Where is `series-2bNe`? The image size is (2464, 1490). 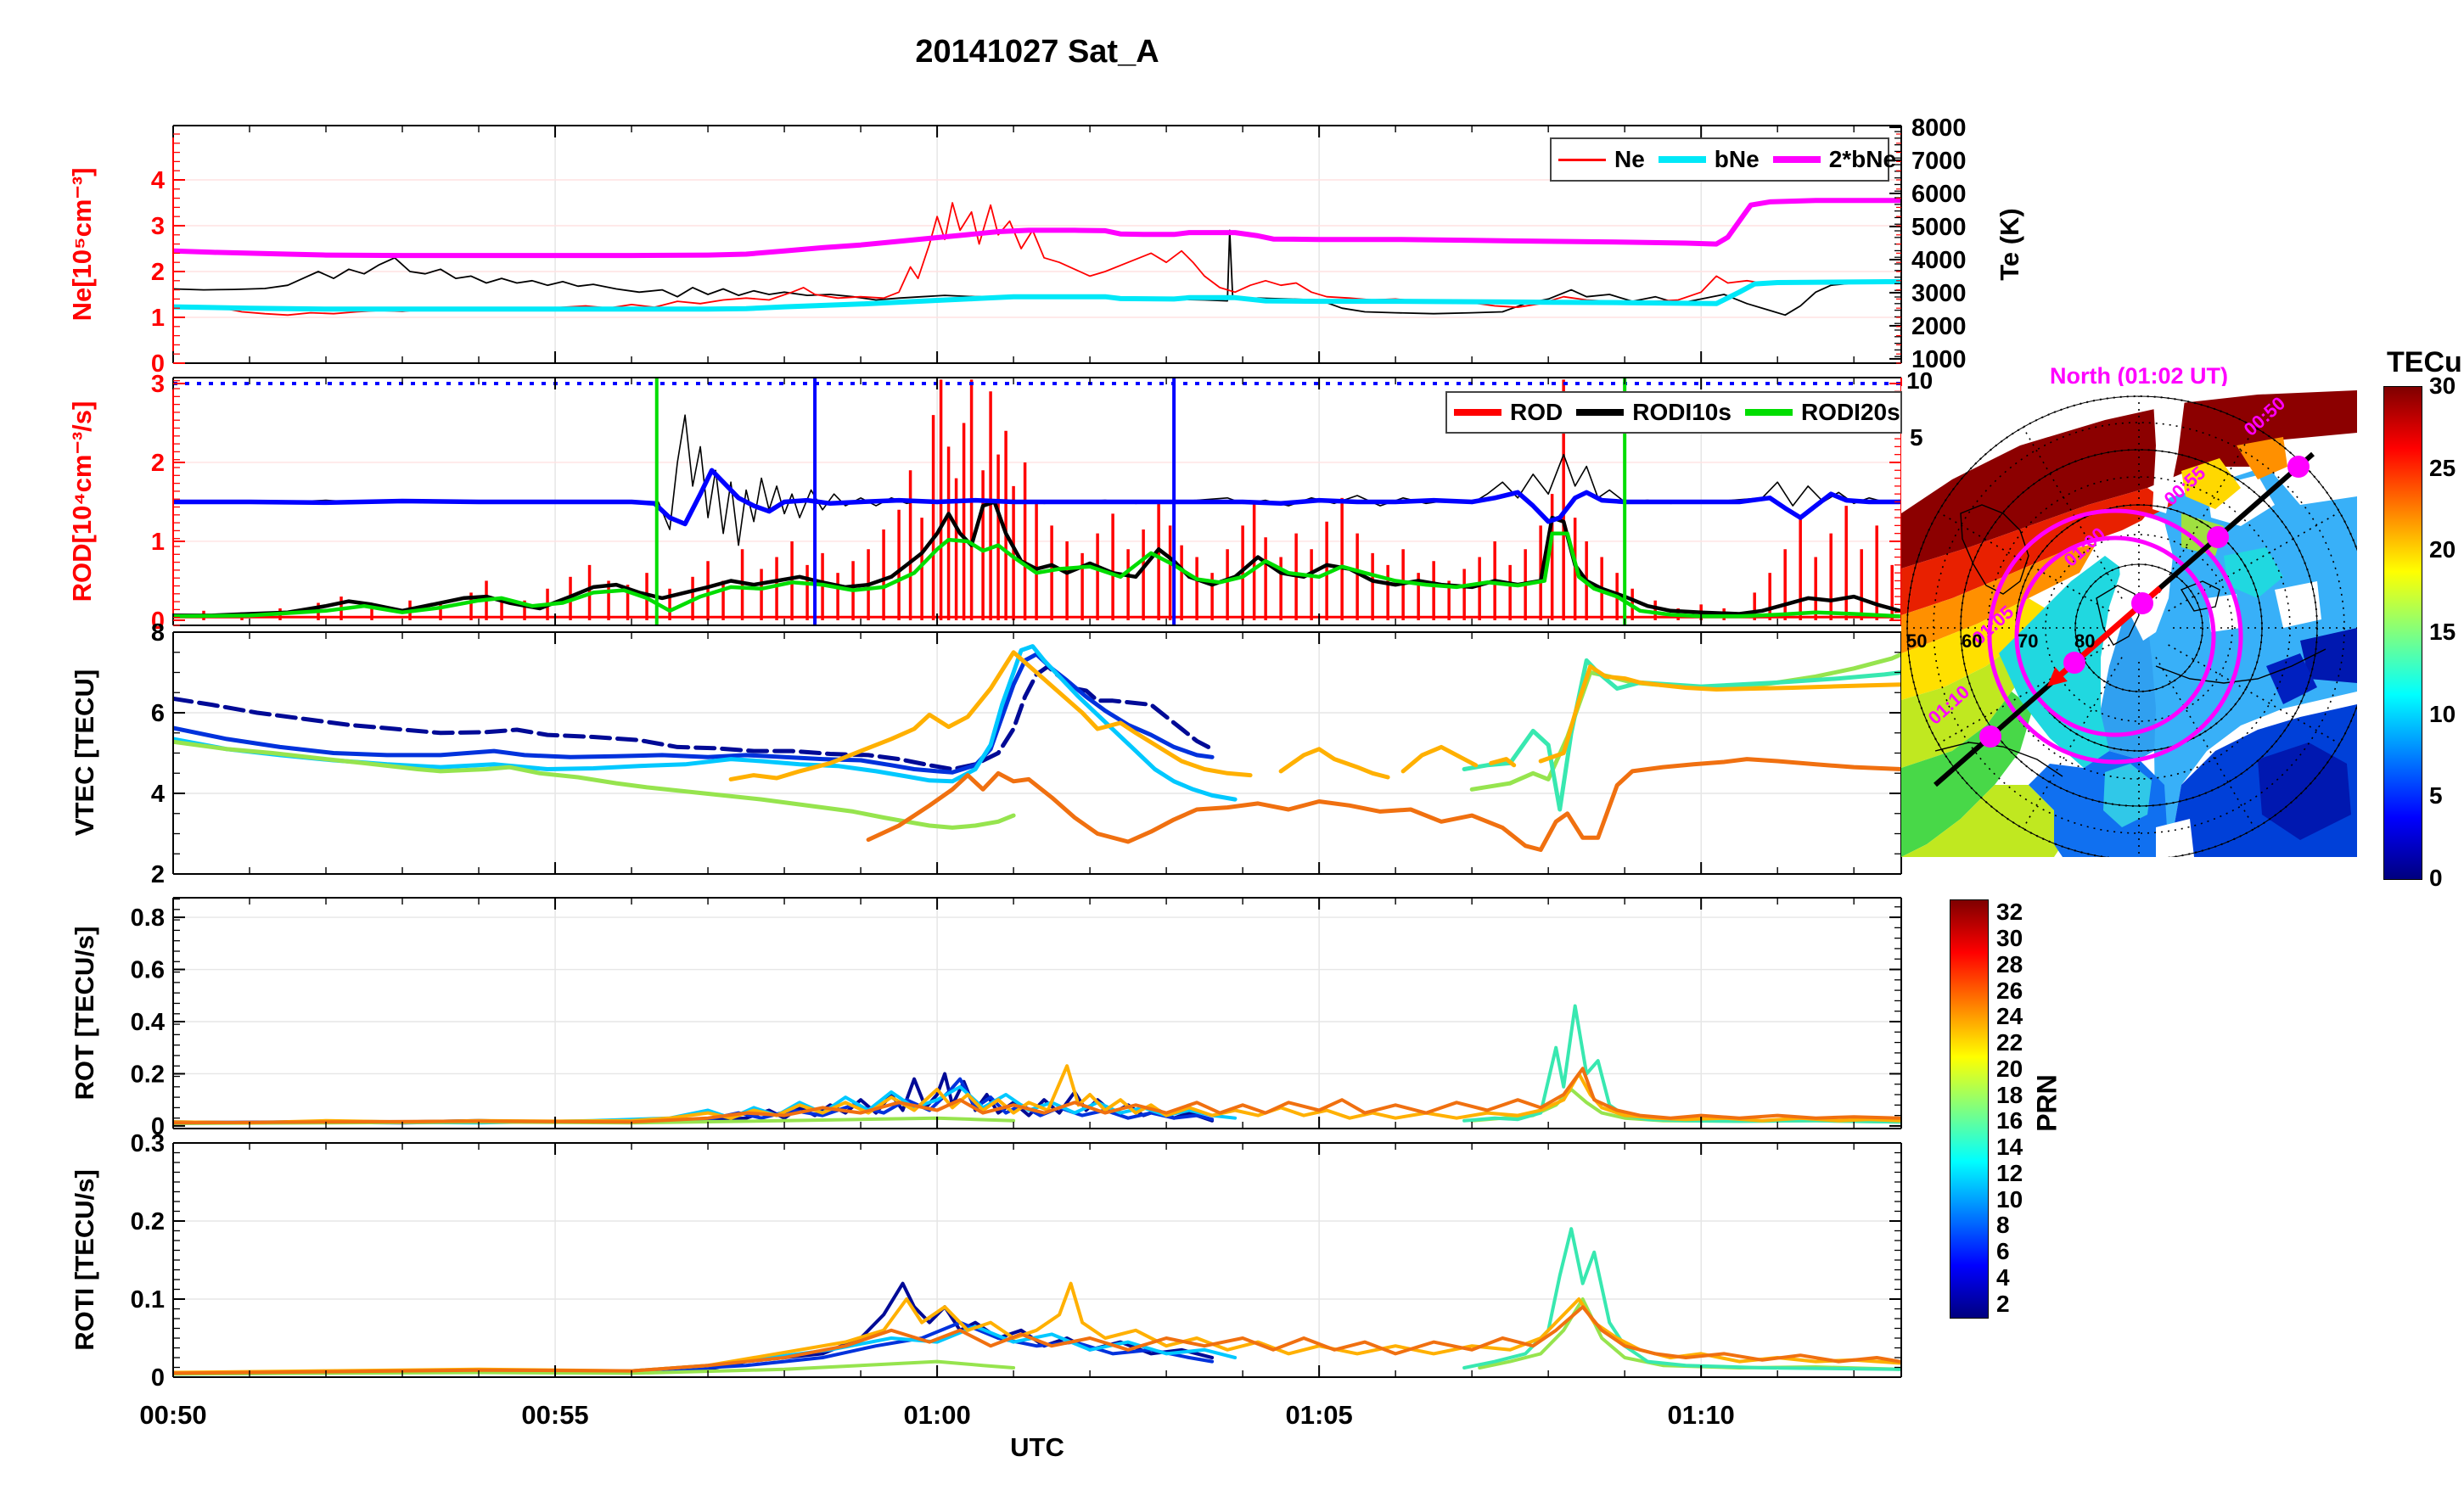 series-2bNe is located at coordinates (1037, 228).